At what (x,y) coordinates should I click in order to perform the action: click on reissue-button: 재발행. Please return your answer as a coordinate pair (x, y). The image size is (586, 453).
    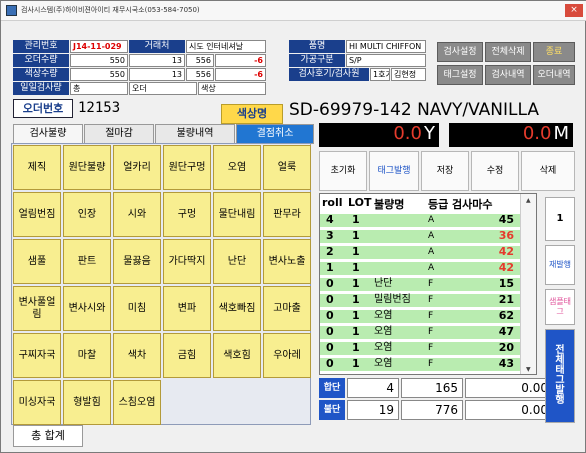
    Looking at the image, I should click on (560, 265).